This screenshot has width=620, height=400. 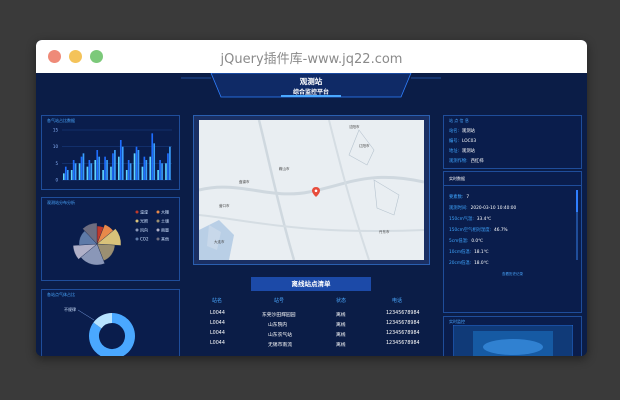 What do you see at coordinates (459, 120) in the screenshot?
I see `station-info-title: 站 点 信 息` at bounding box center [459, 120].